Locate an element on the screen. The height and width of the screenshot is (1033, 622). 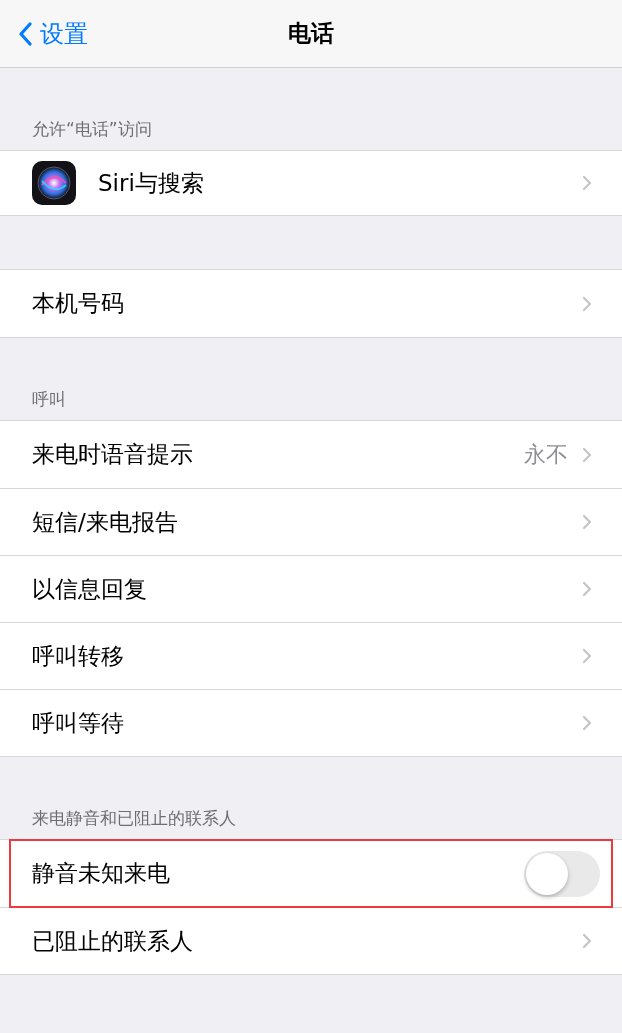
screen-title: 电话 is located at coordinates (311, 33).